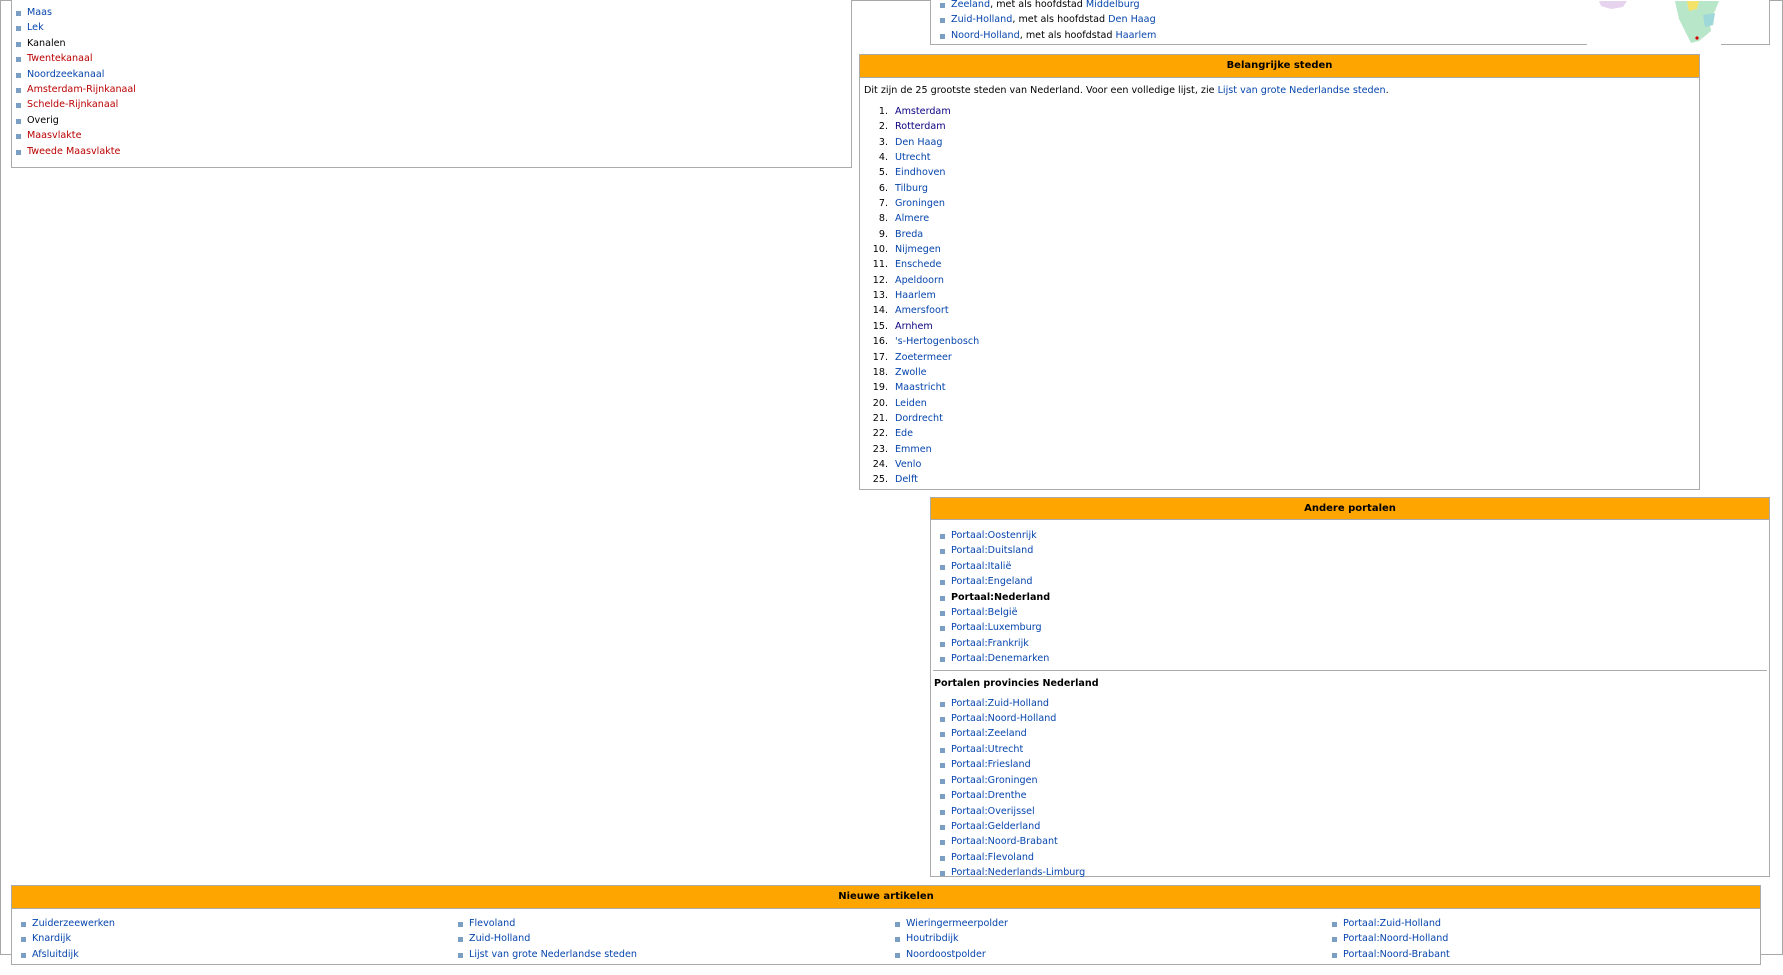 This screenshot has height=975, width=1783. I want to click on new-article-item: Wieringermeerpolder, so click(949, 923).